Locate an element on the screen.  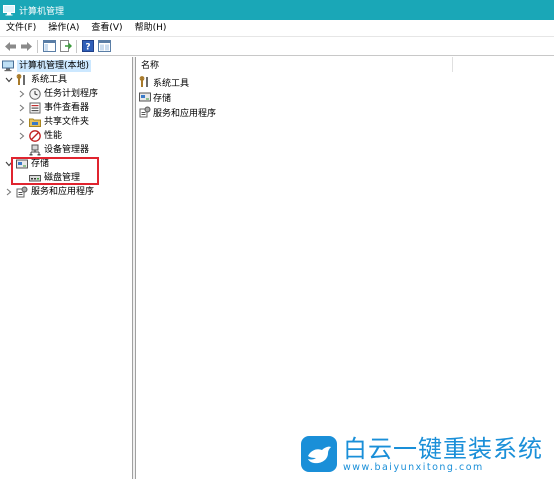
column-header-label: 名称 is located at coordinates (150, 66).